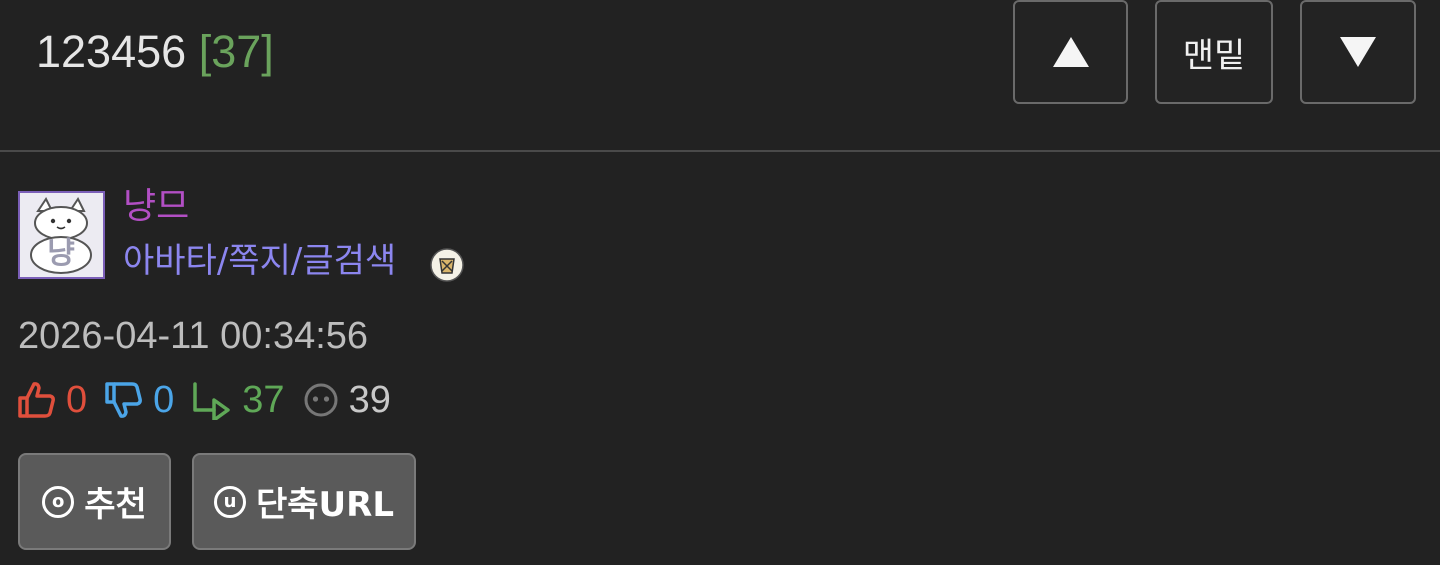  What do you see at coordinates (212, 401) in the screenshot?
I see `reply-arrow-icon` at bounding box center [212, 401].